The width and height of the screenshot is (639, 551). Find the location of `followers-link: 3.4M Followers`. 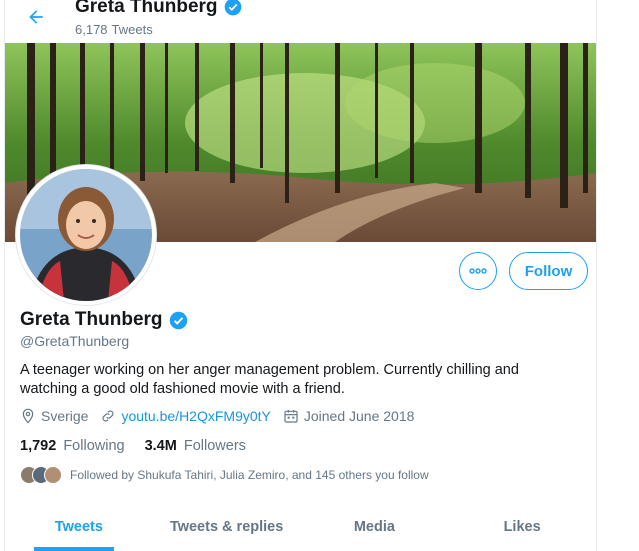

followers-link: 3.4M Followers is located at coordinates (195, 446).